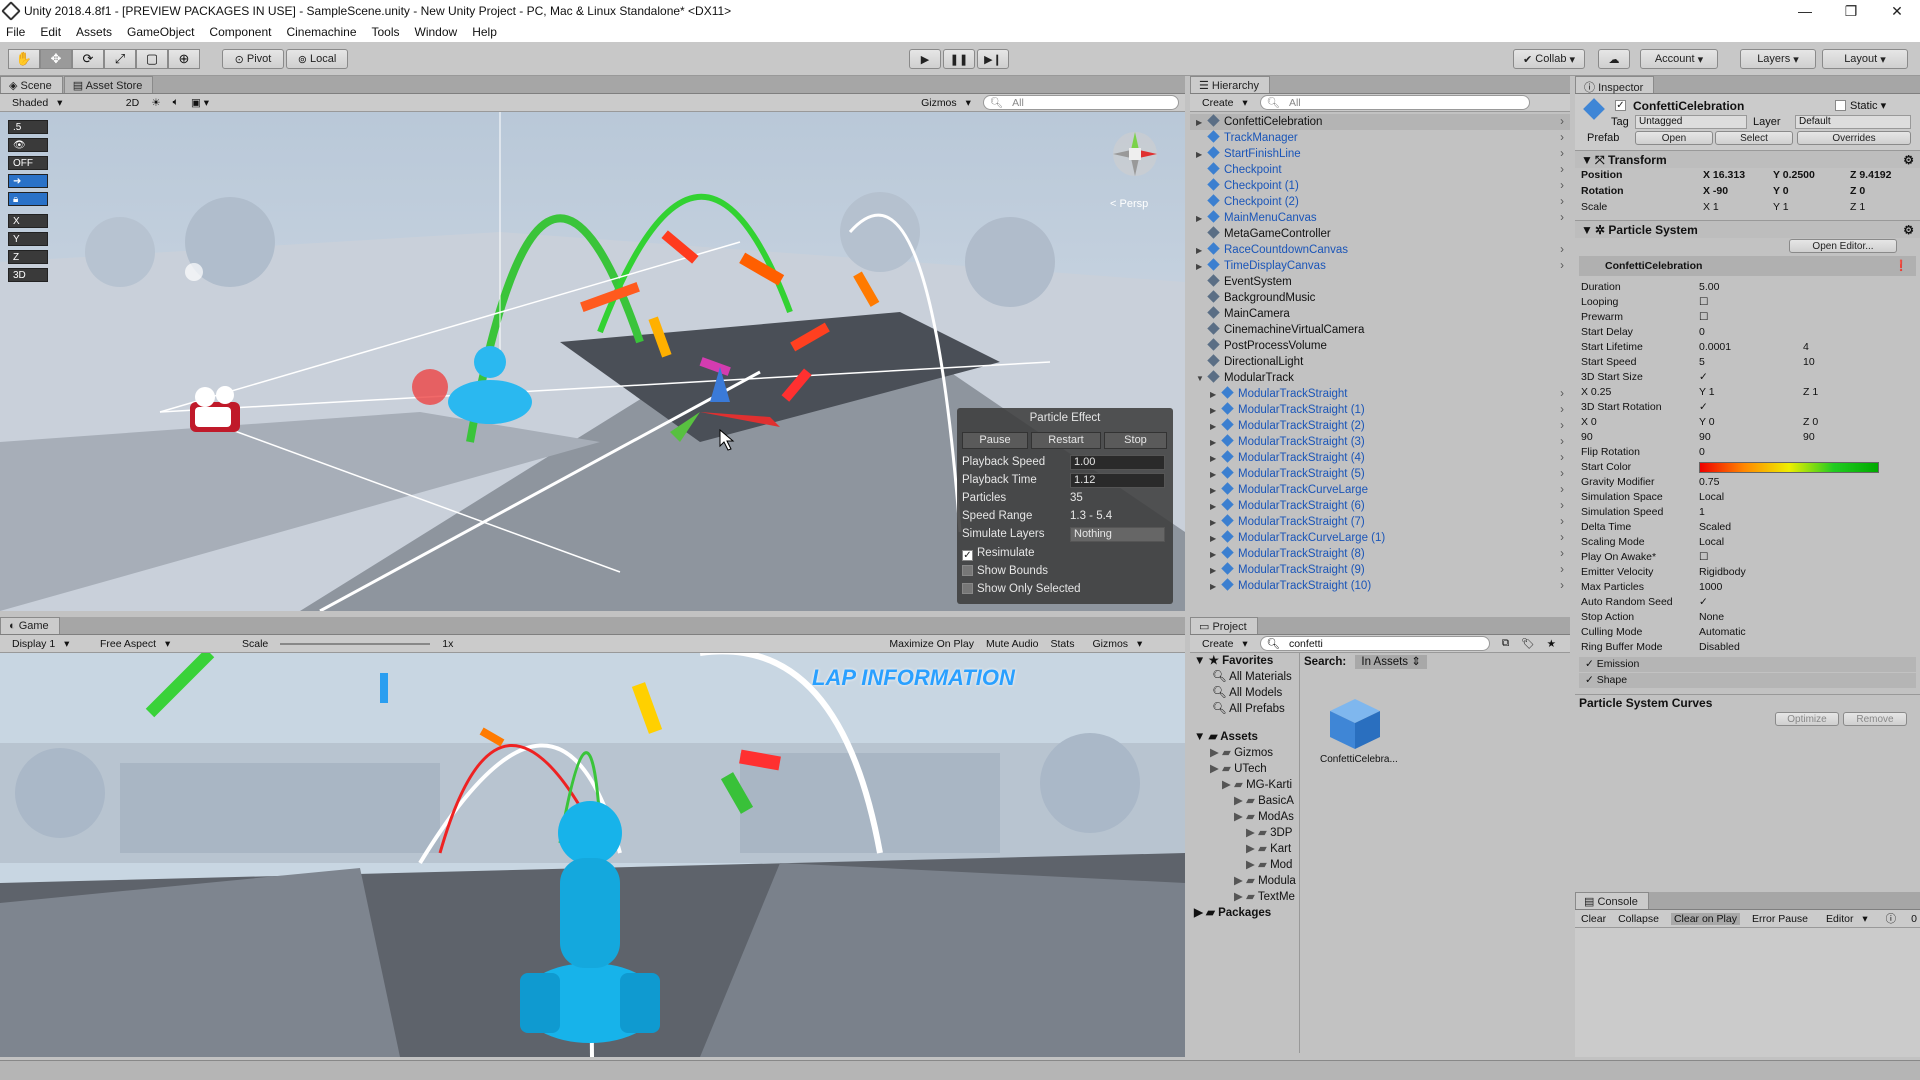 This screenshot has height=1080, width=1920. What do you see at coordinates (484, 32) in the screenshot?
I see `menu-help: Help` at bounding box center [484, 32].